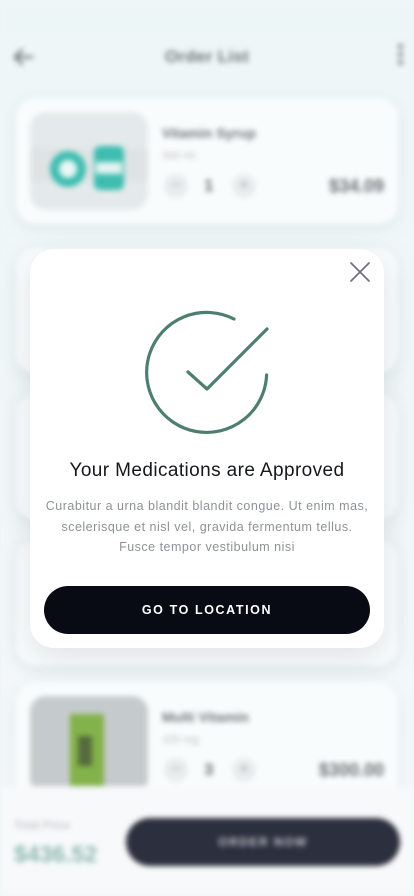 The width and height of the screenshot is (414, 896). What do you see at coordinates (263, 842) in the screenshot?
I see `order-now-button: ORDER NOW` at bounding box center [263, 842].